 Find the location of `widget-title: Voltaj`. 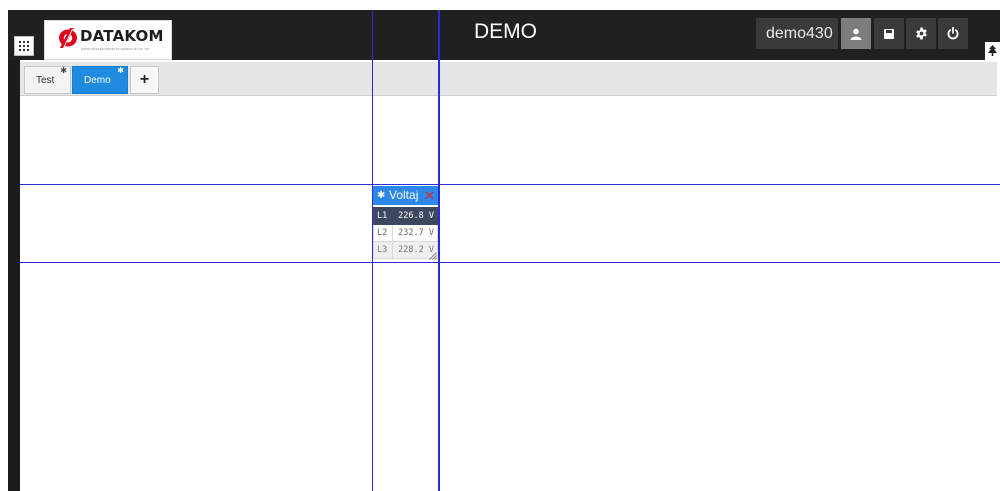

widget-title: Voltaj is located at coordinates (404, 195).